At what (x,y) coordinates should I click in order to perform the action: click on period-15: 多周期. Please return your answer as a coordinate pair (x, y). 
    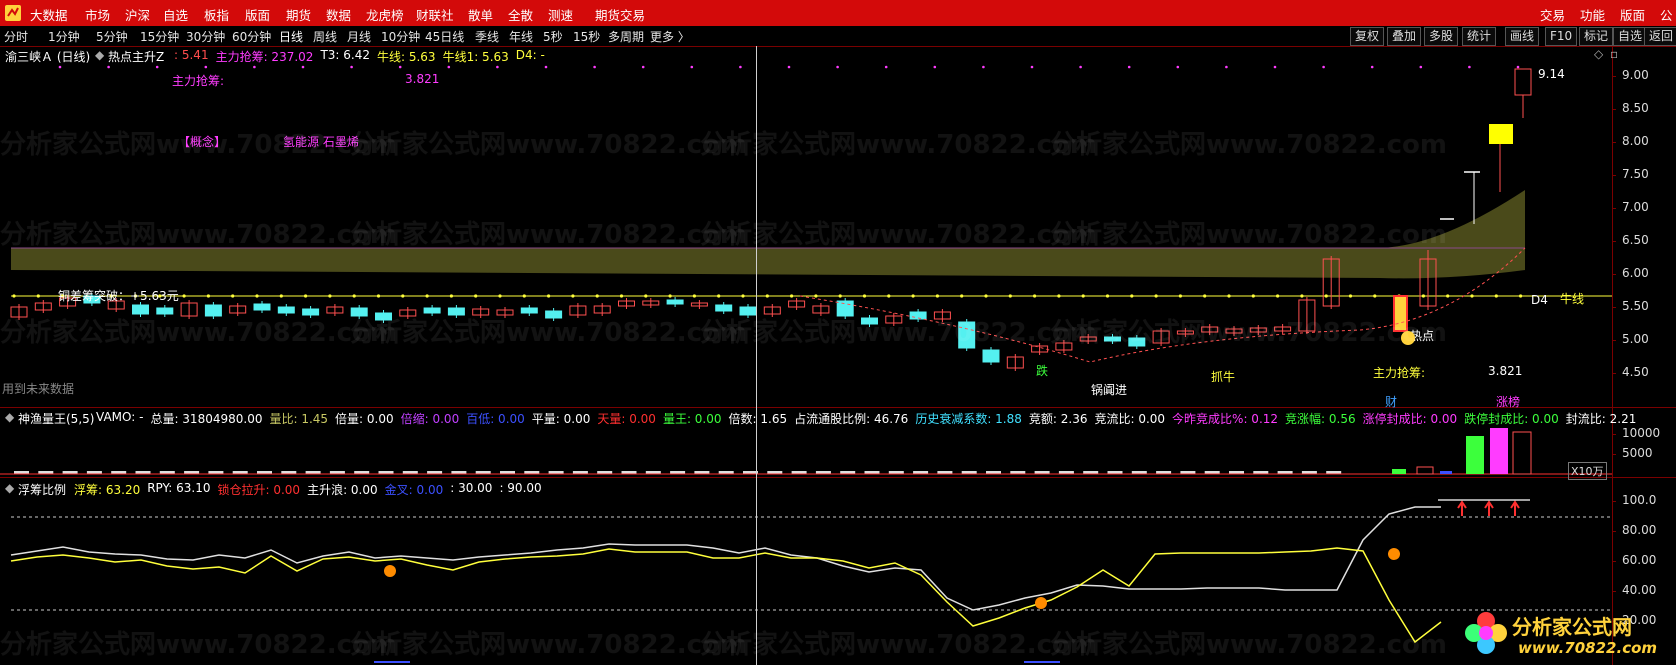
    Looking at the image, I should click on (626, 36).